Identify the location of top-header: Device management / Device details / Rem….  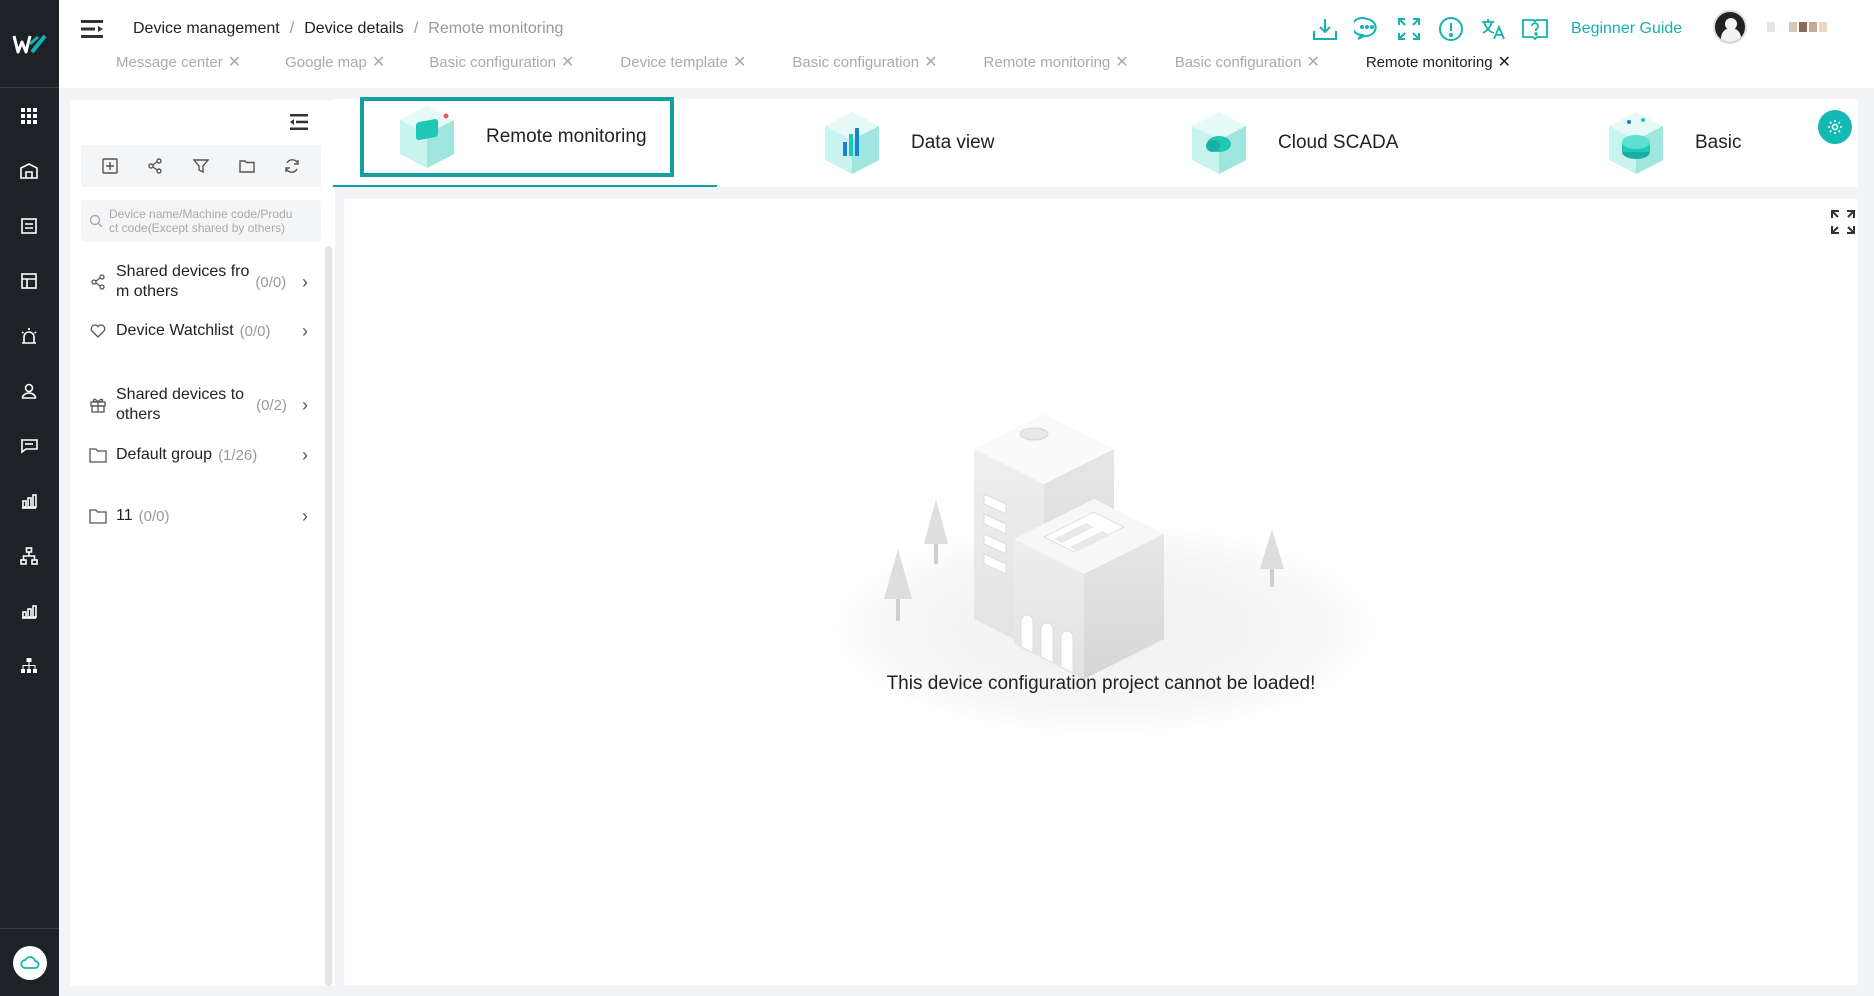
(966, 44).